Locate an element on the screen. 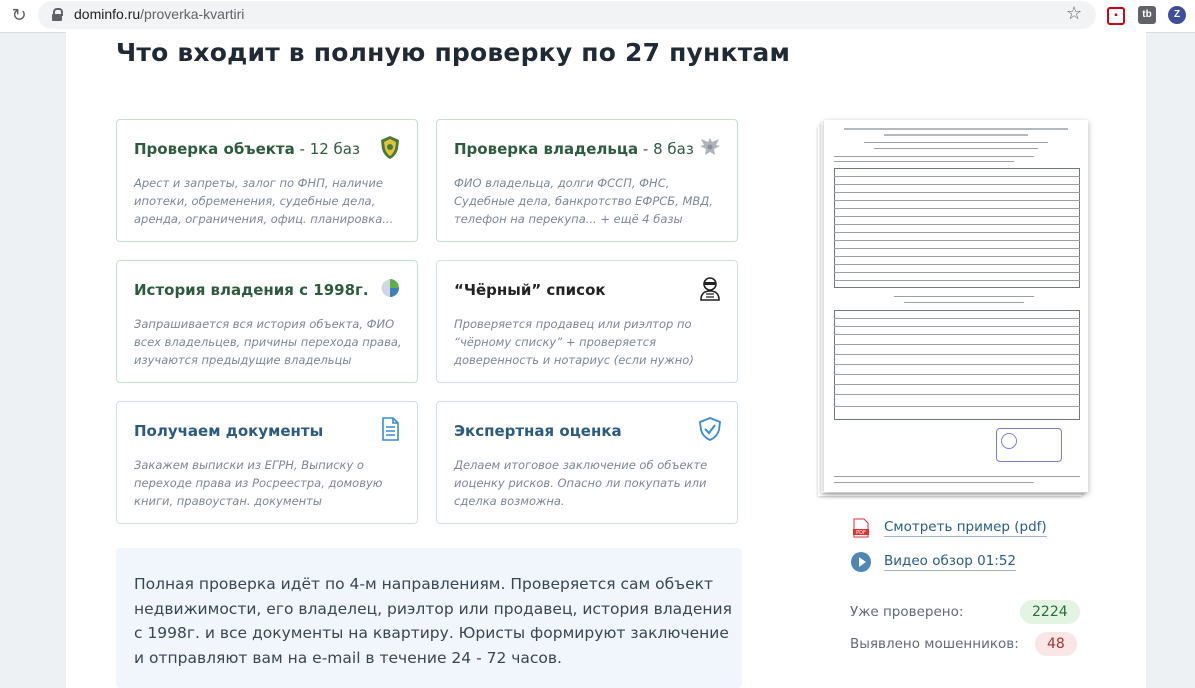  extension-z-icon: Z is located at coordinates (1177, 15).